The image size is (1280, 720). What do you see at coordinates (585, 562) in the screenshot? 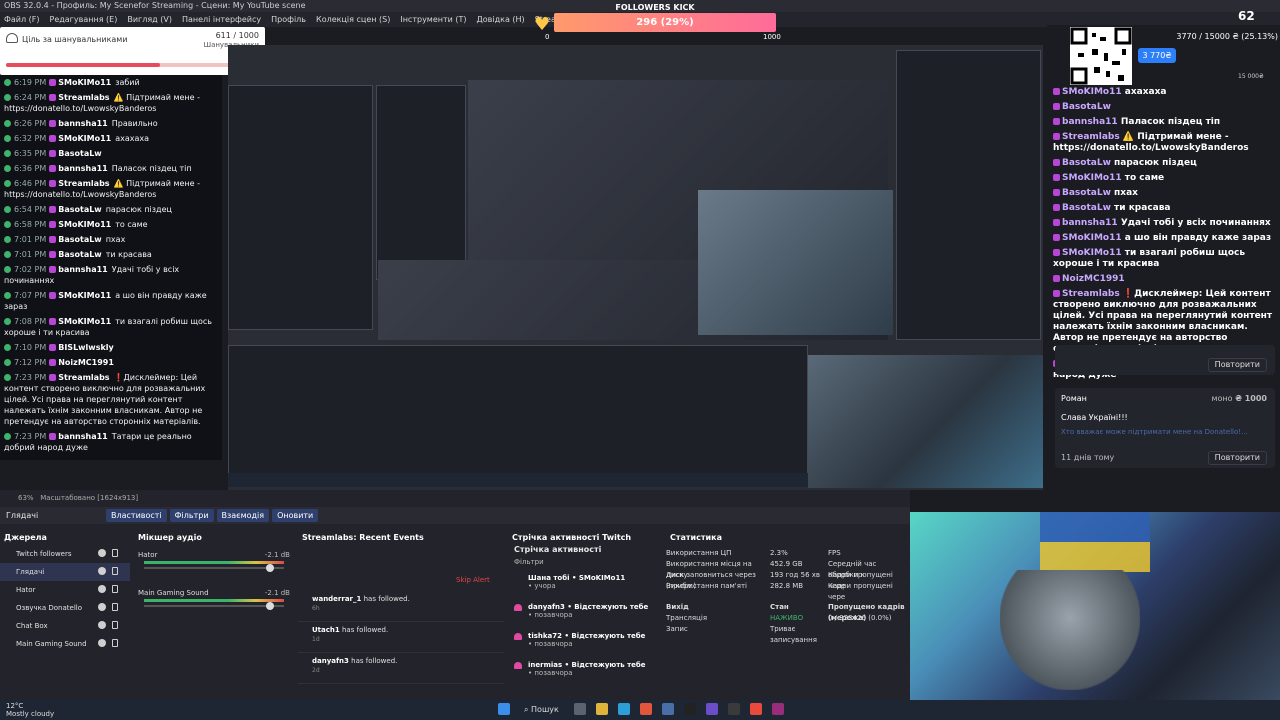
I see `activity-filters: Фільтри` at bounding box center [585, 562].